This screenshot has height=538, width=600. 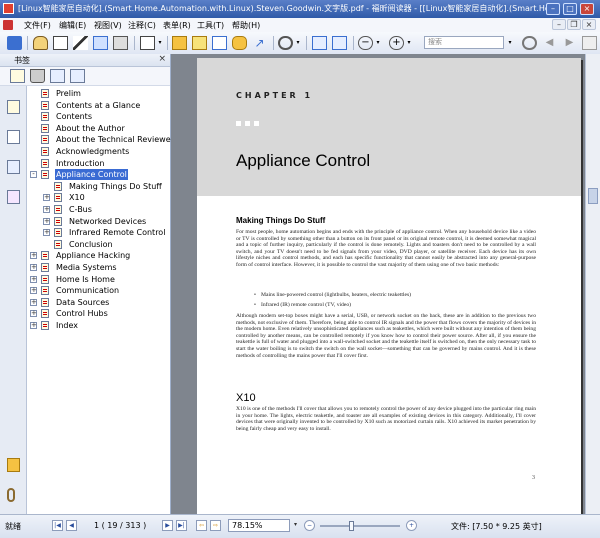 I want to click on vertical-scrollbar, so click(x=592, y=284).